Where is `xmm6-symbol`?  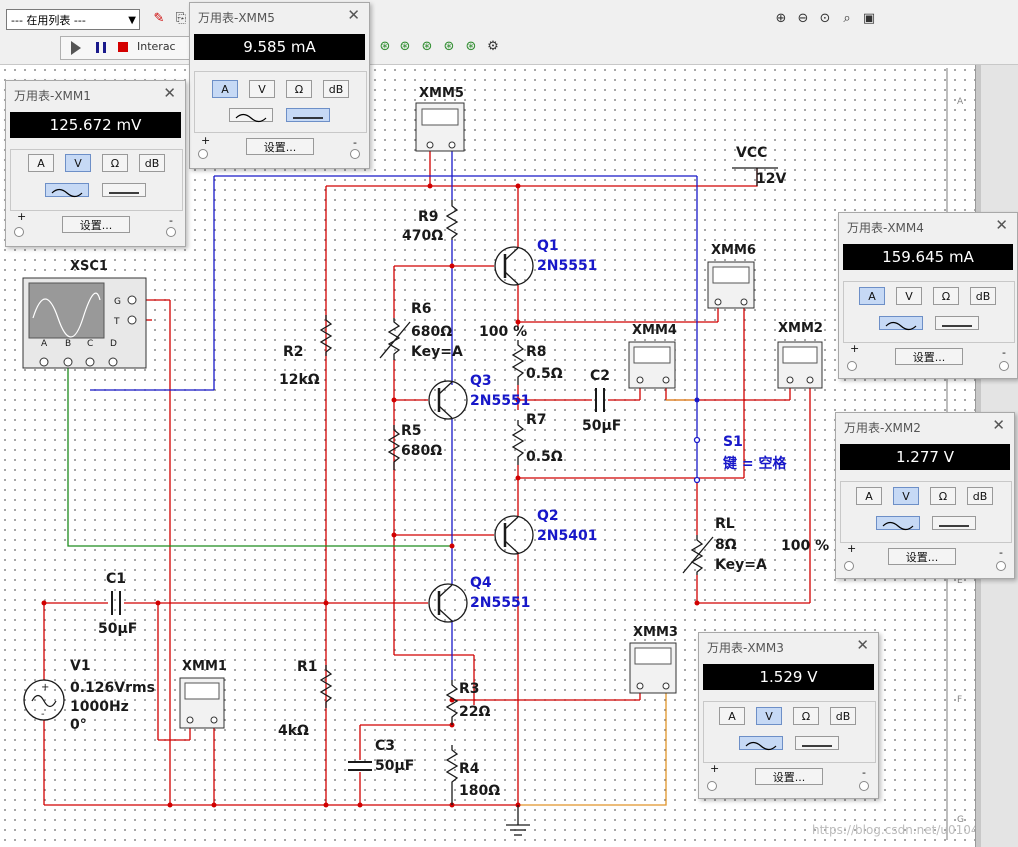
xmm6-symbol is located at coordinates (731, 285).